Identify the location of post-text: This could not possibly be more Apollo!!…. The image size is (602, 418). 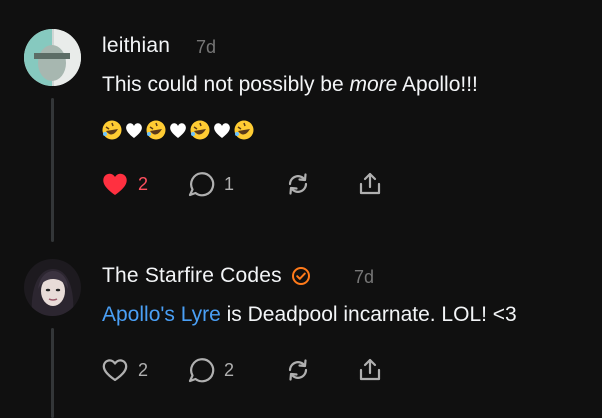
(290, 85).